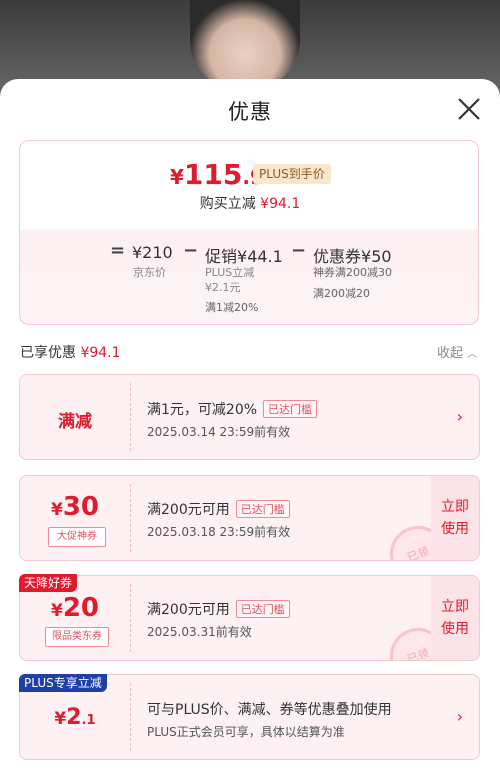 This screenshot has height=780, width=500. Describe the element at coordinates (299, 250) in the screenshot. I see `minus-sign-2: −` at that location.